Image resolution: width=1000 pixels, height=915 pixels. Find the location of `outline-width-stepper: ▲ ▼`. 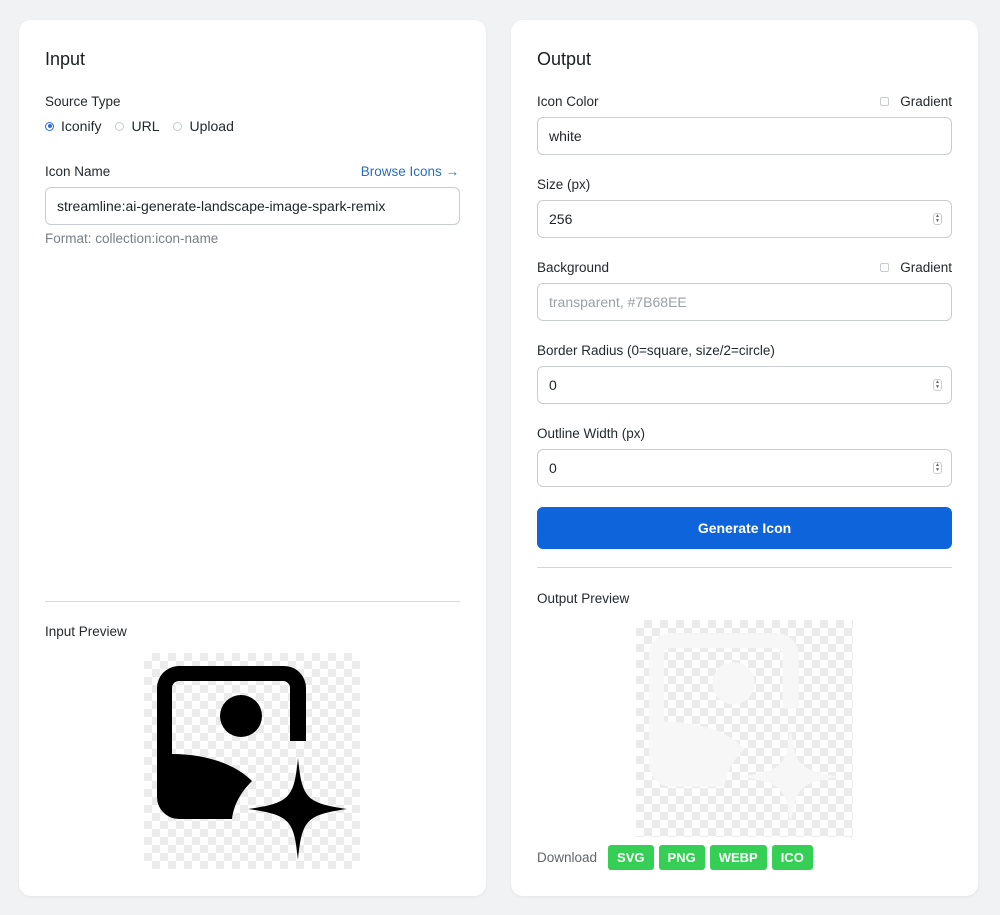

outline-width-stepper: ▲ ▼ is located at coordinates (937, 468).